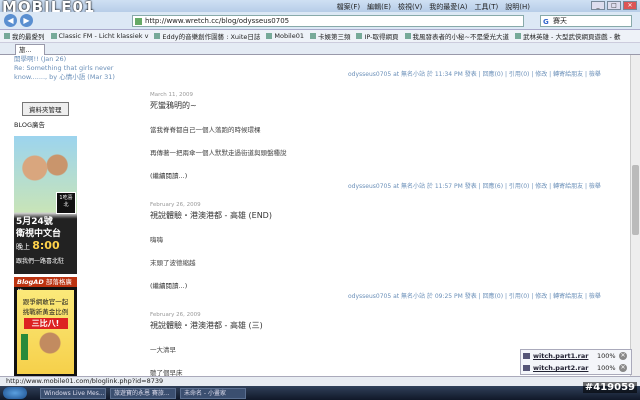  I want to click on menu-file: 檔案(F), so click(349, 7).